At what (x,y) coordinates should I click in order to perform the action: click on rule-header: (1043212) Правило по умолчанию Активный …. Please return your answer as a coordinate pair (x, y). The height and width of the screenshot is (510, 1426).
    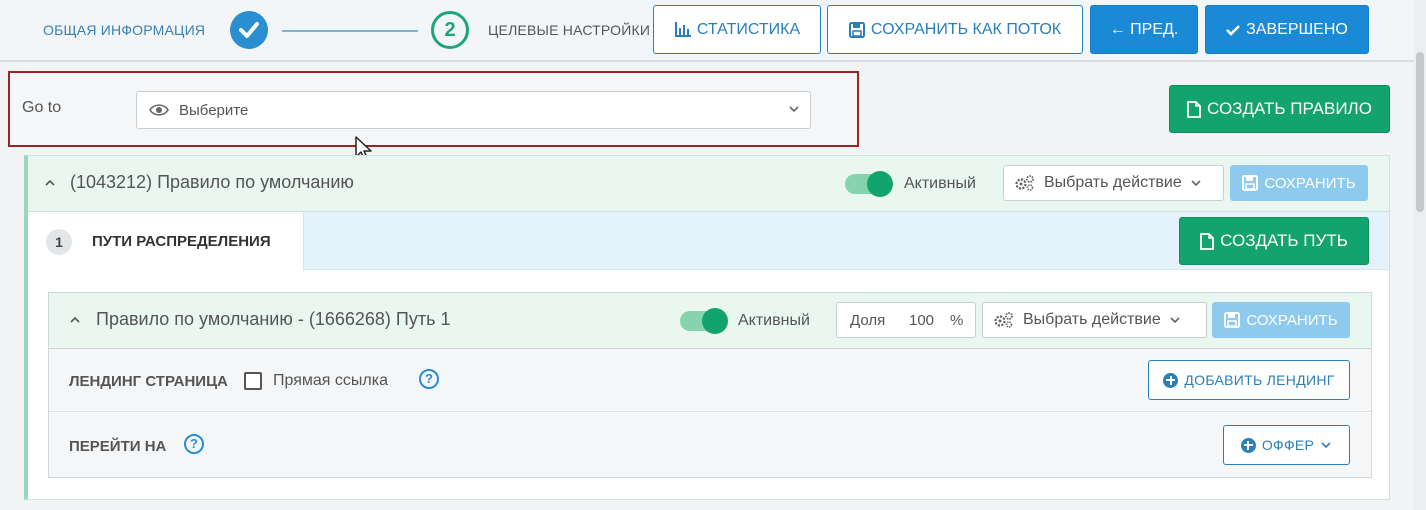
    Looking at the image, I should click on (708, 184).